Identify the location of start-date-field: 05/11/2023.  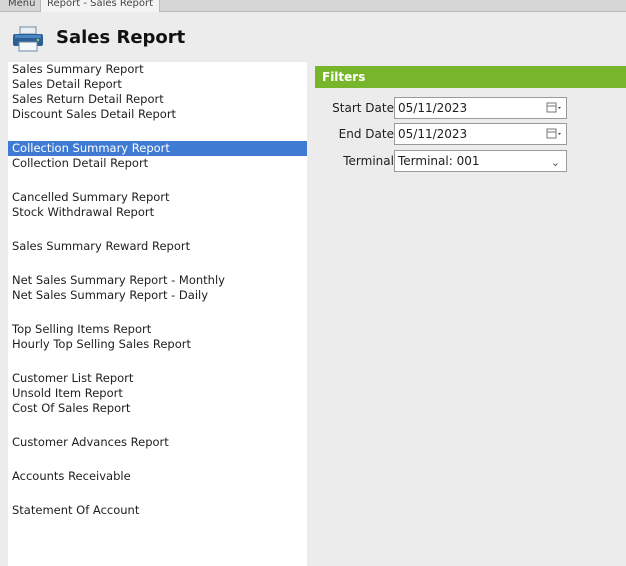
(480, 108).